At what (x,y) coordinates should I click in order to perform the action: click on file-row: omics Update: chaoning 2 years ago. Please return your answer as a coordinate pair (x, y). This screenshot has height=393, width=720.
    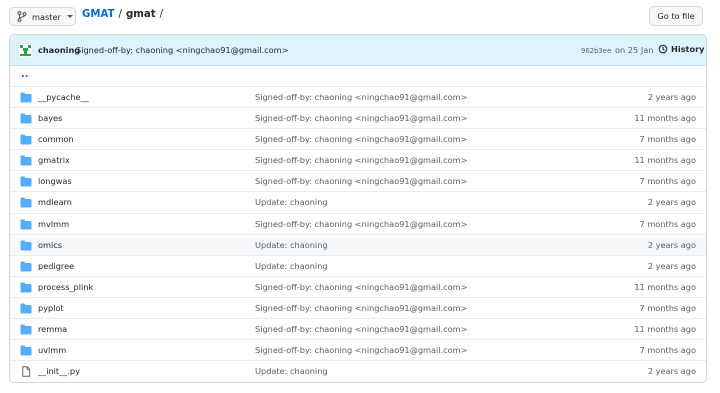
    Looking at the image, I should click on (358, 245).